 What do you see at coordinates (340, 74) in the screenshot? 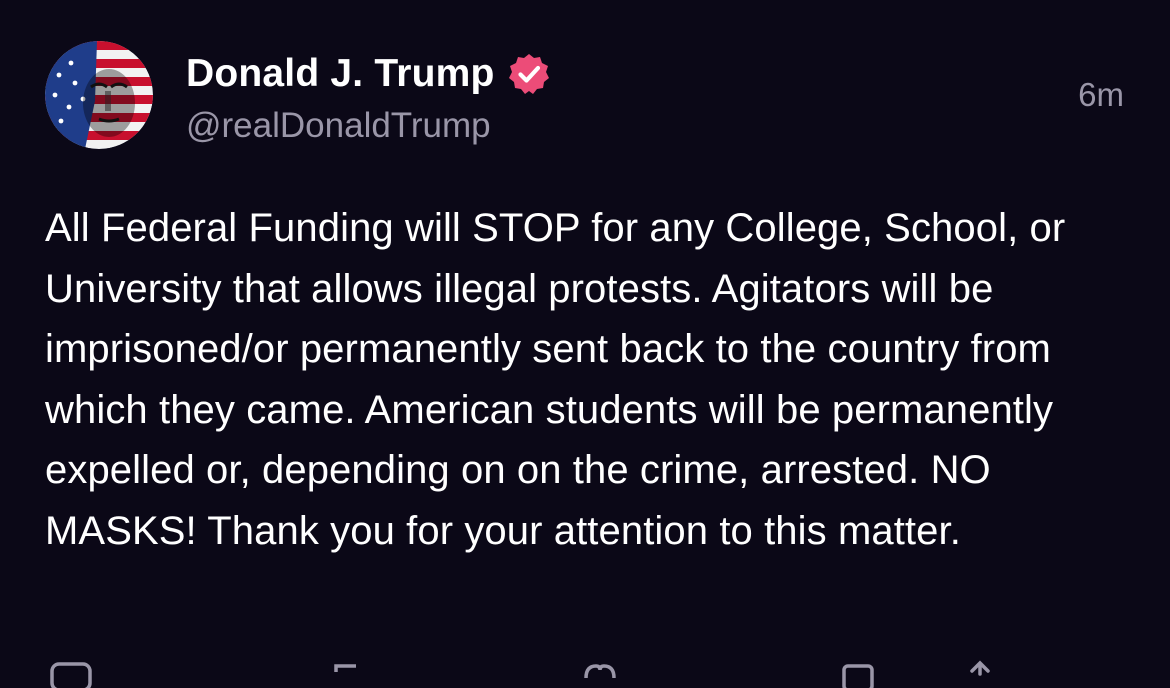
I see `author-display-name: Donald J. Trump` at bounding box center [340, 74].